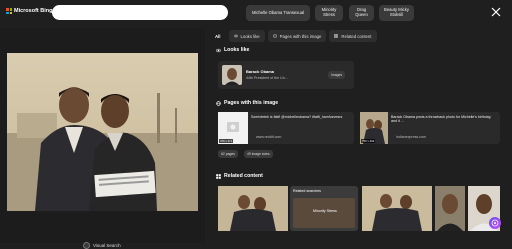 The height and width of the screenshot is (249, 512). I want to click on section-title: Related content, so click(243, 176).